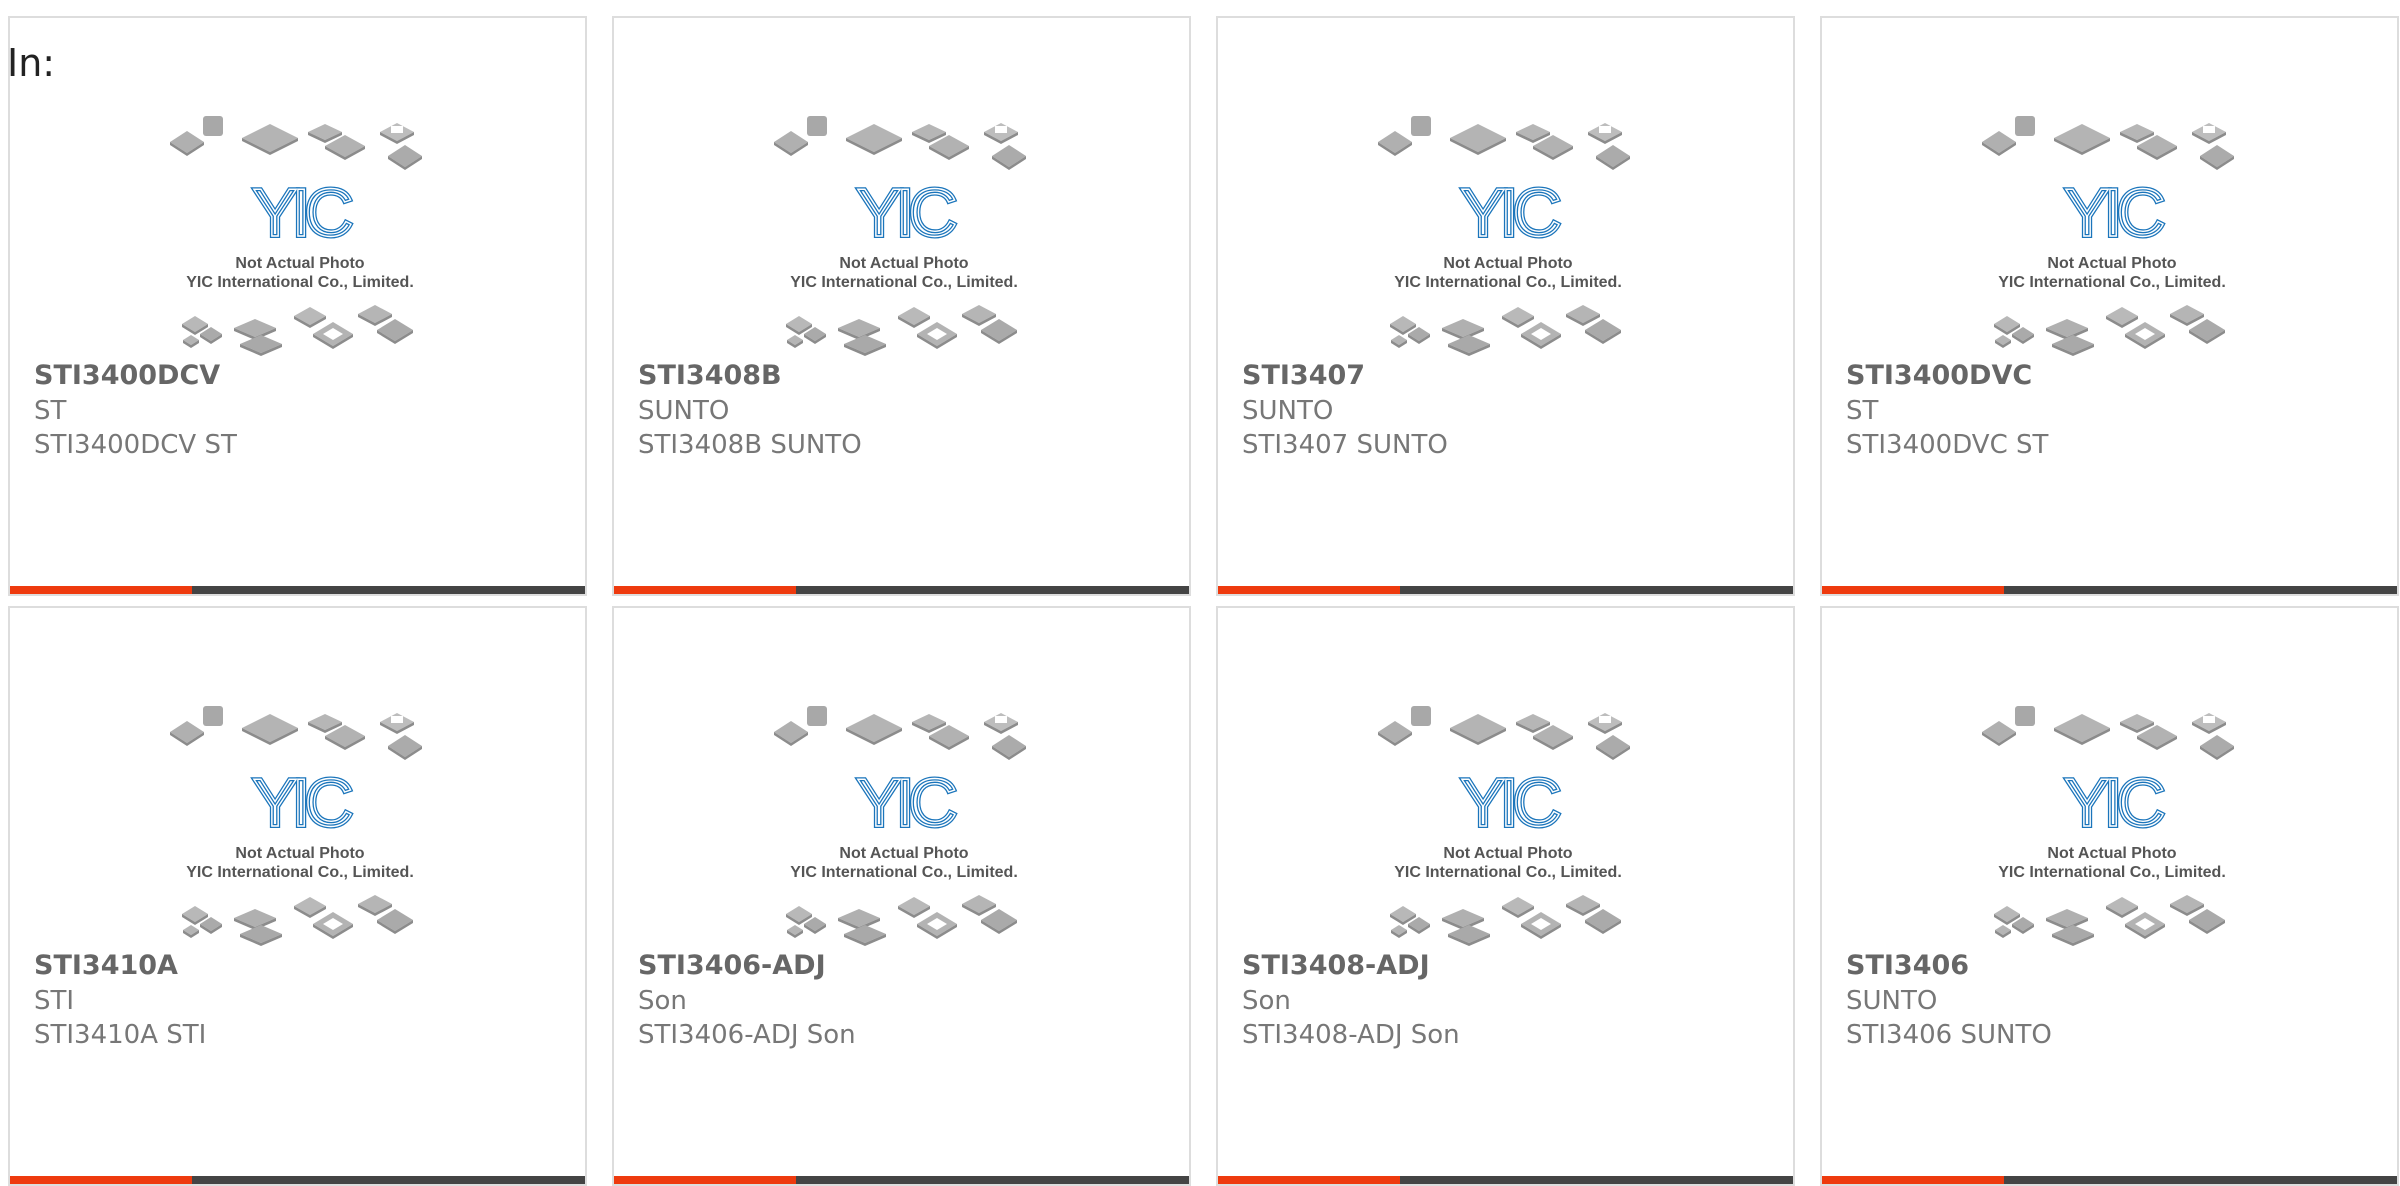 This screenshot has width=2400, height=1186. What do you see at coordinates (710, 376) in the screenshot?
I see `product-part-number: STI3408B` at bounding box center [710, 376].